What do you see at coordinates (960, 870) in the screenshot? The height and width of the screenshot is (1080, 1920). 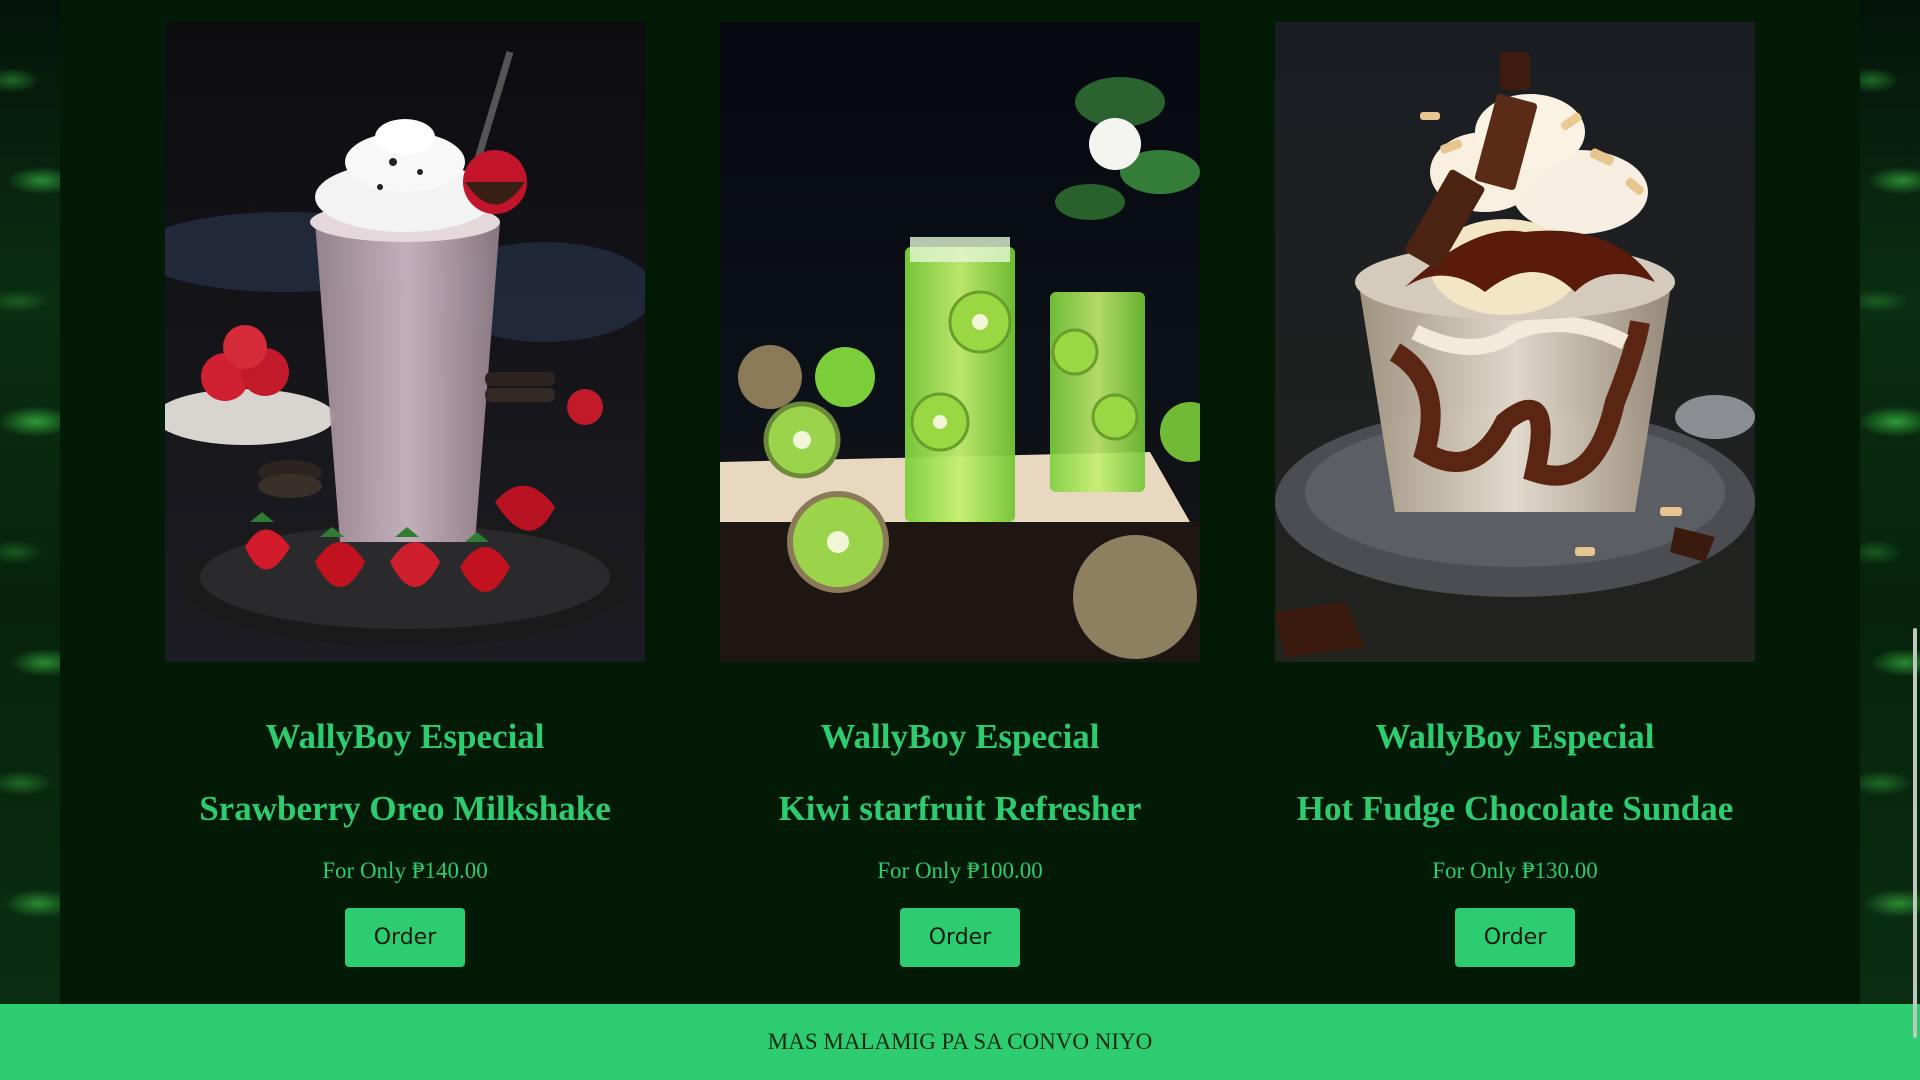 I see `product-price: For Only ₱100.00` at bounding box center [960, 870].